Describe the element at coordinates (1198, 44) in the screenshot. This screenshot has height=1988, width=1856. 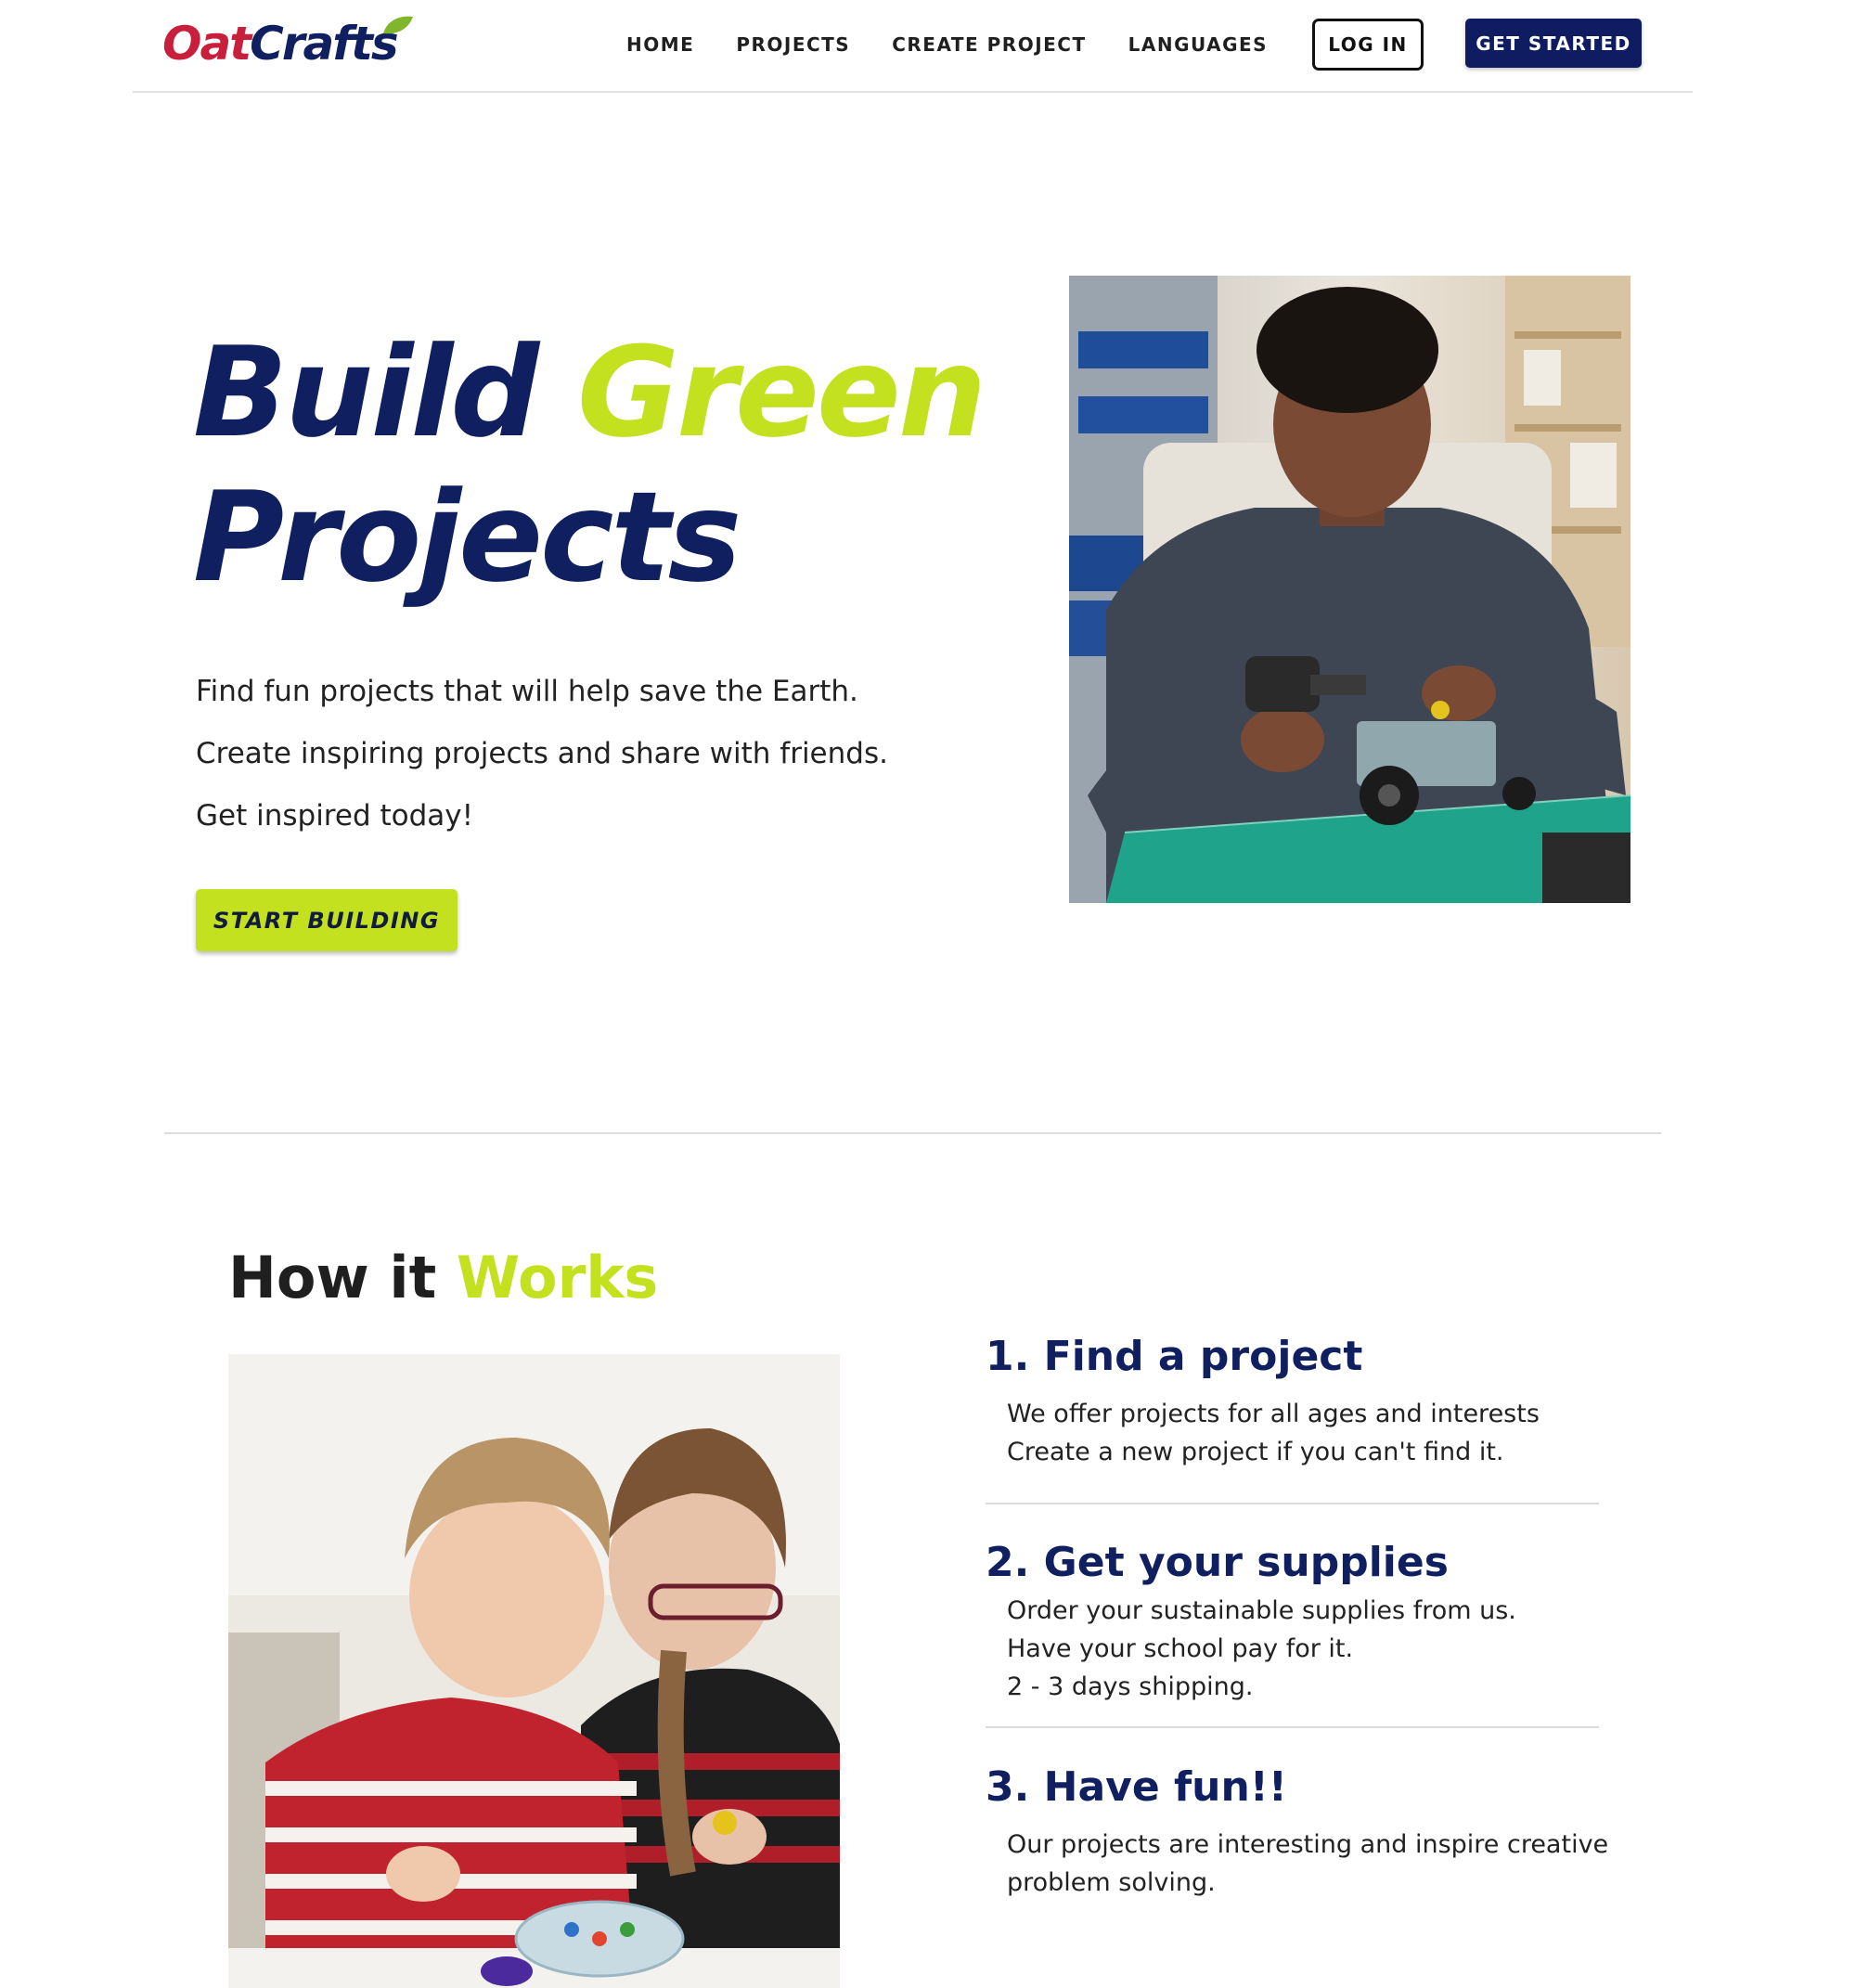
I see `nav-languages: LANGUAGES` at that location.